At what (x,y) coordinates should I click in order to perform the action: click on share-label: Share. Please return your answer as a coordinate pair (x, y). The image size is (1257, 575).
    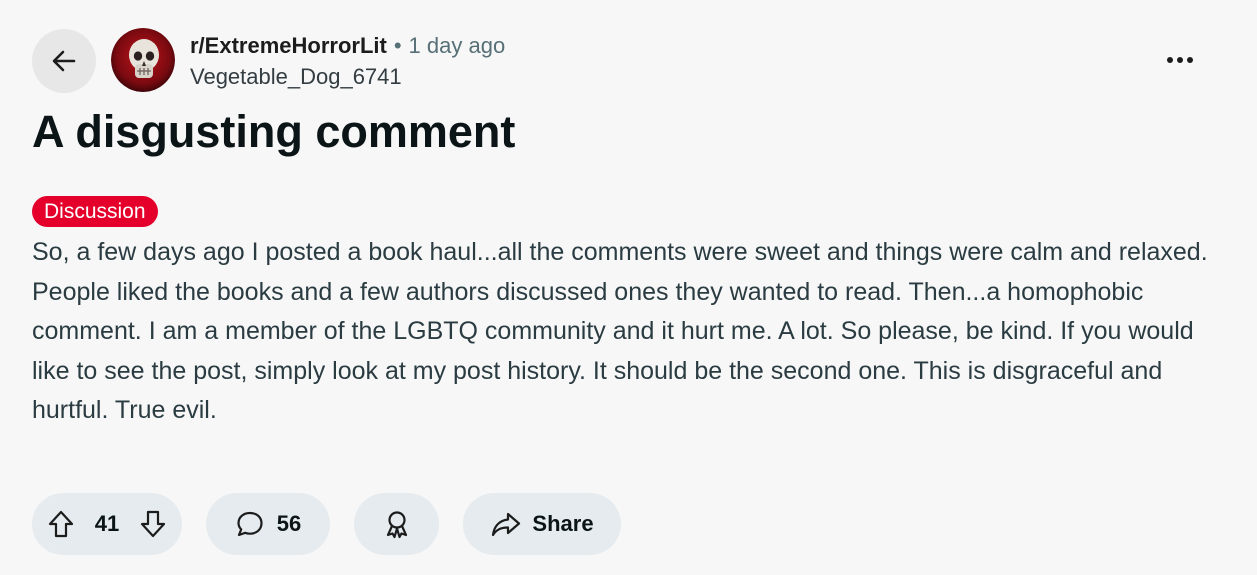
    Looking at the image, I should click on (563, 523).